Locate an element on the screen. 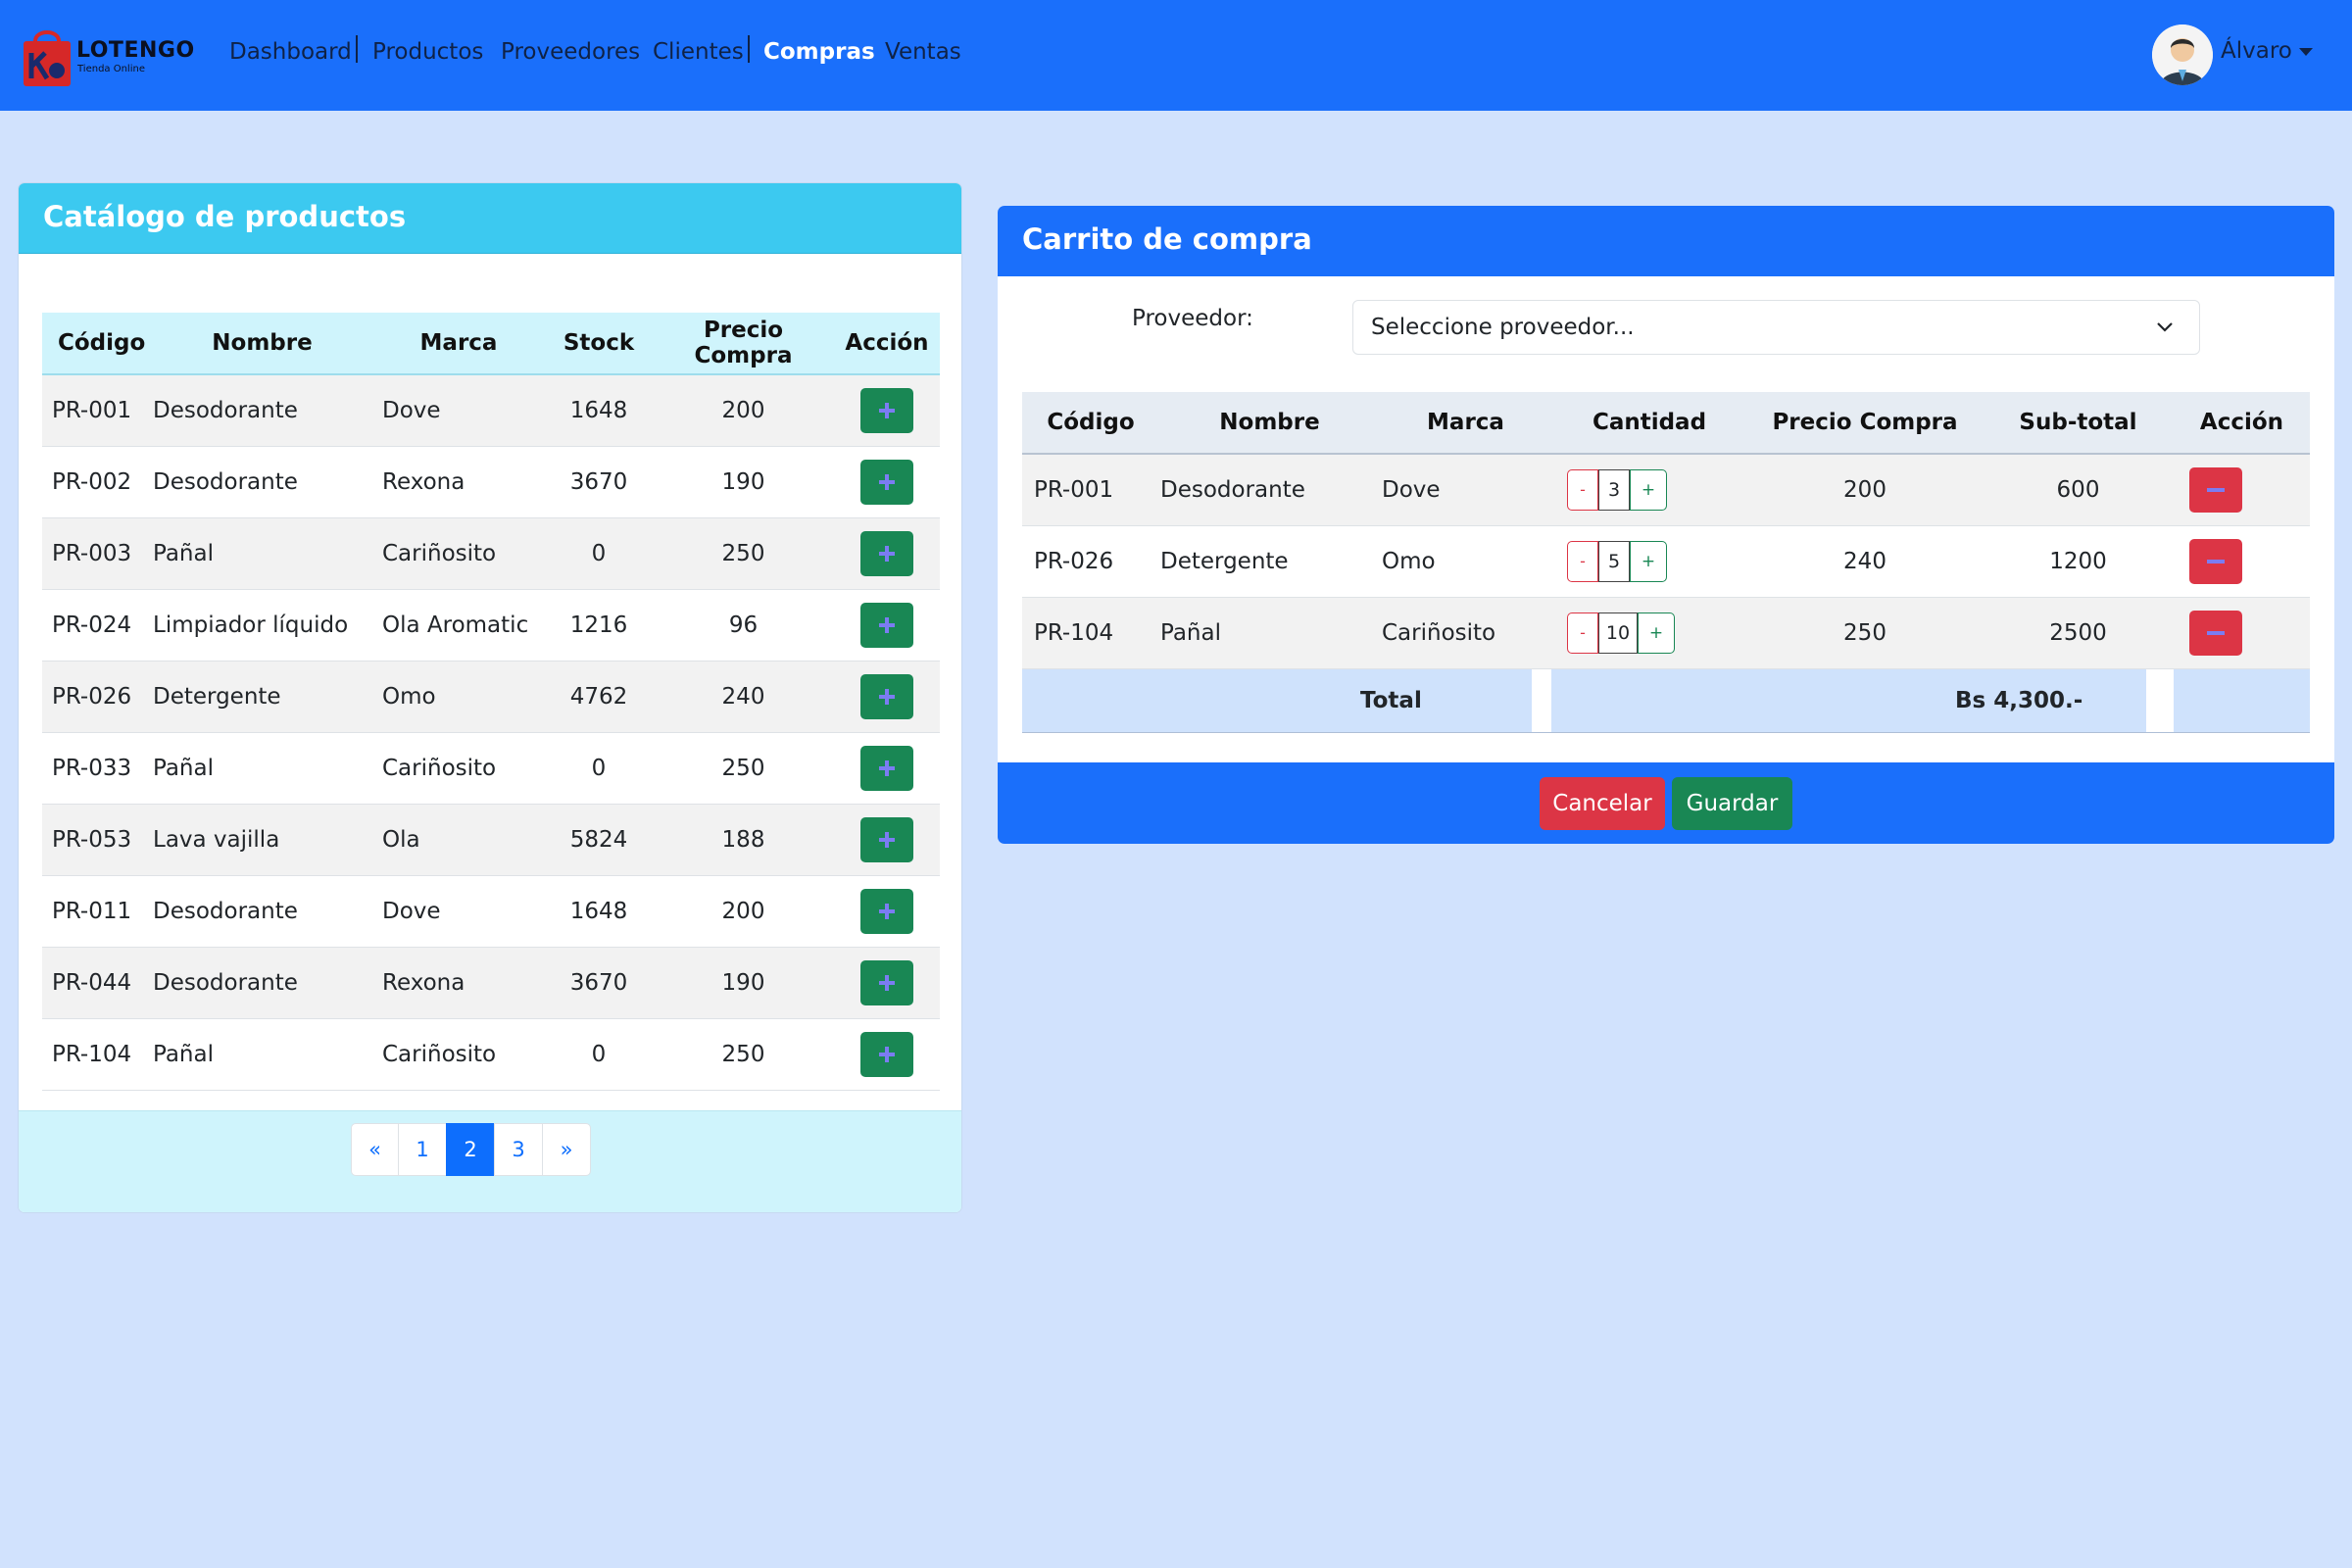  brand-logo: LOTENGO Tienda Online is located at coordinates (108, 56).